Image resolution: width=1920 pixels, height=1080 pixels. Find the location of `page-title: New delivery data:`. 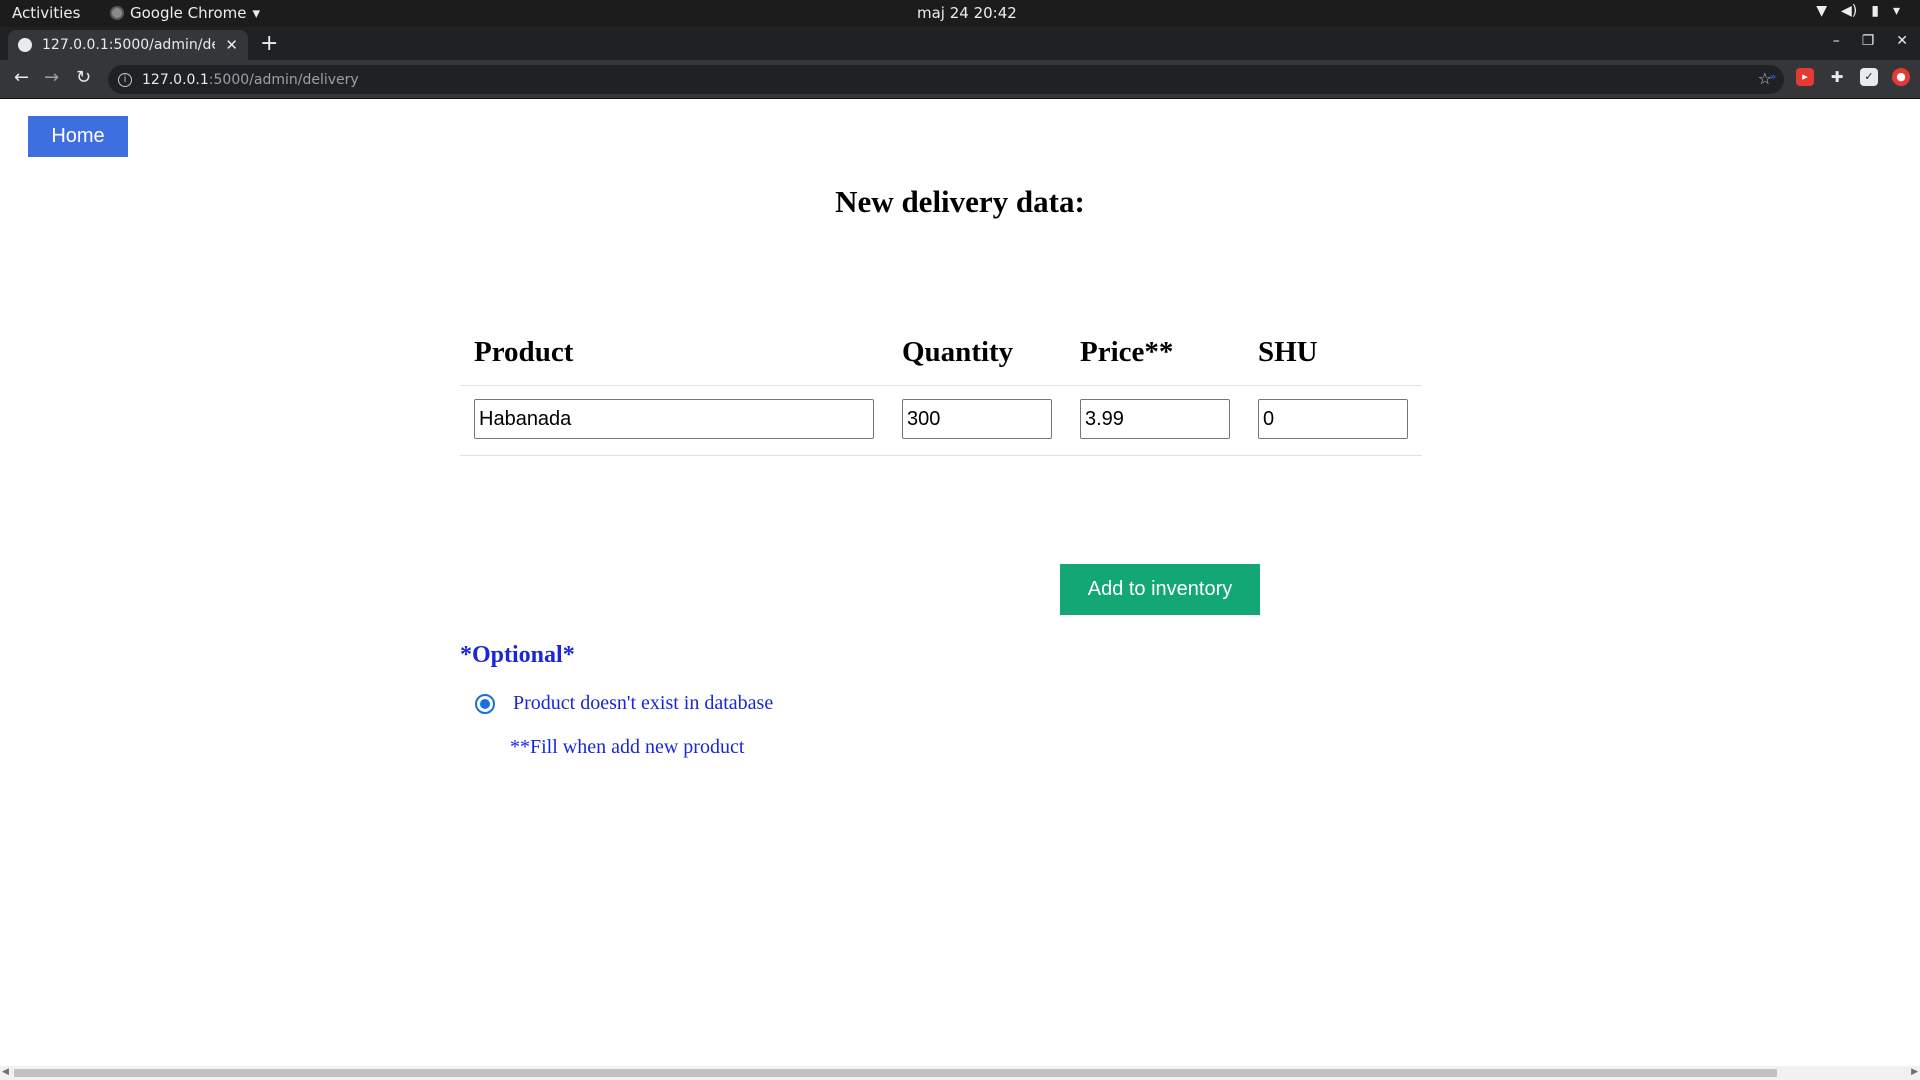

page-title: New delivery data: is located at coordinates (960, 201).